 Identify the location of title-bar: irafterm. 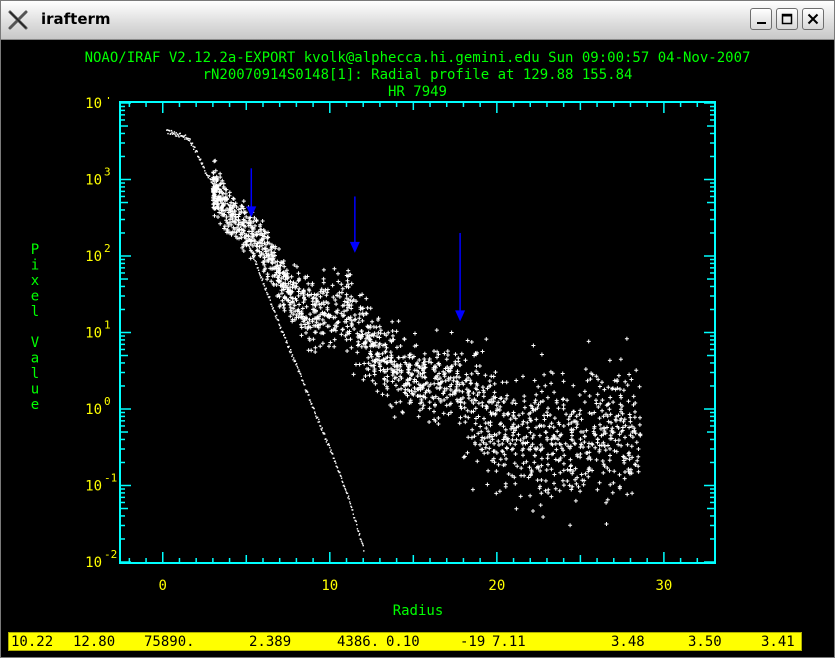
(417, 20).